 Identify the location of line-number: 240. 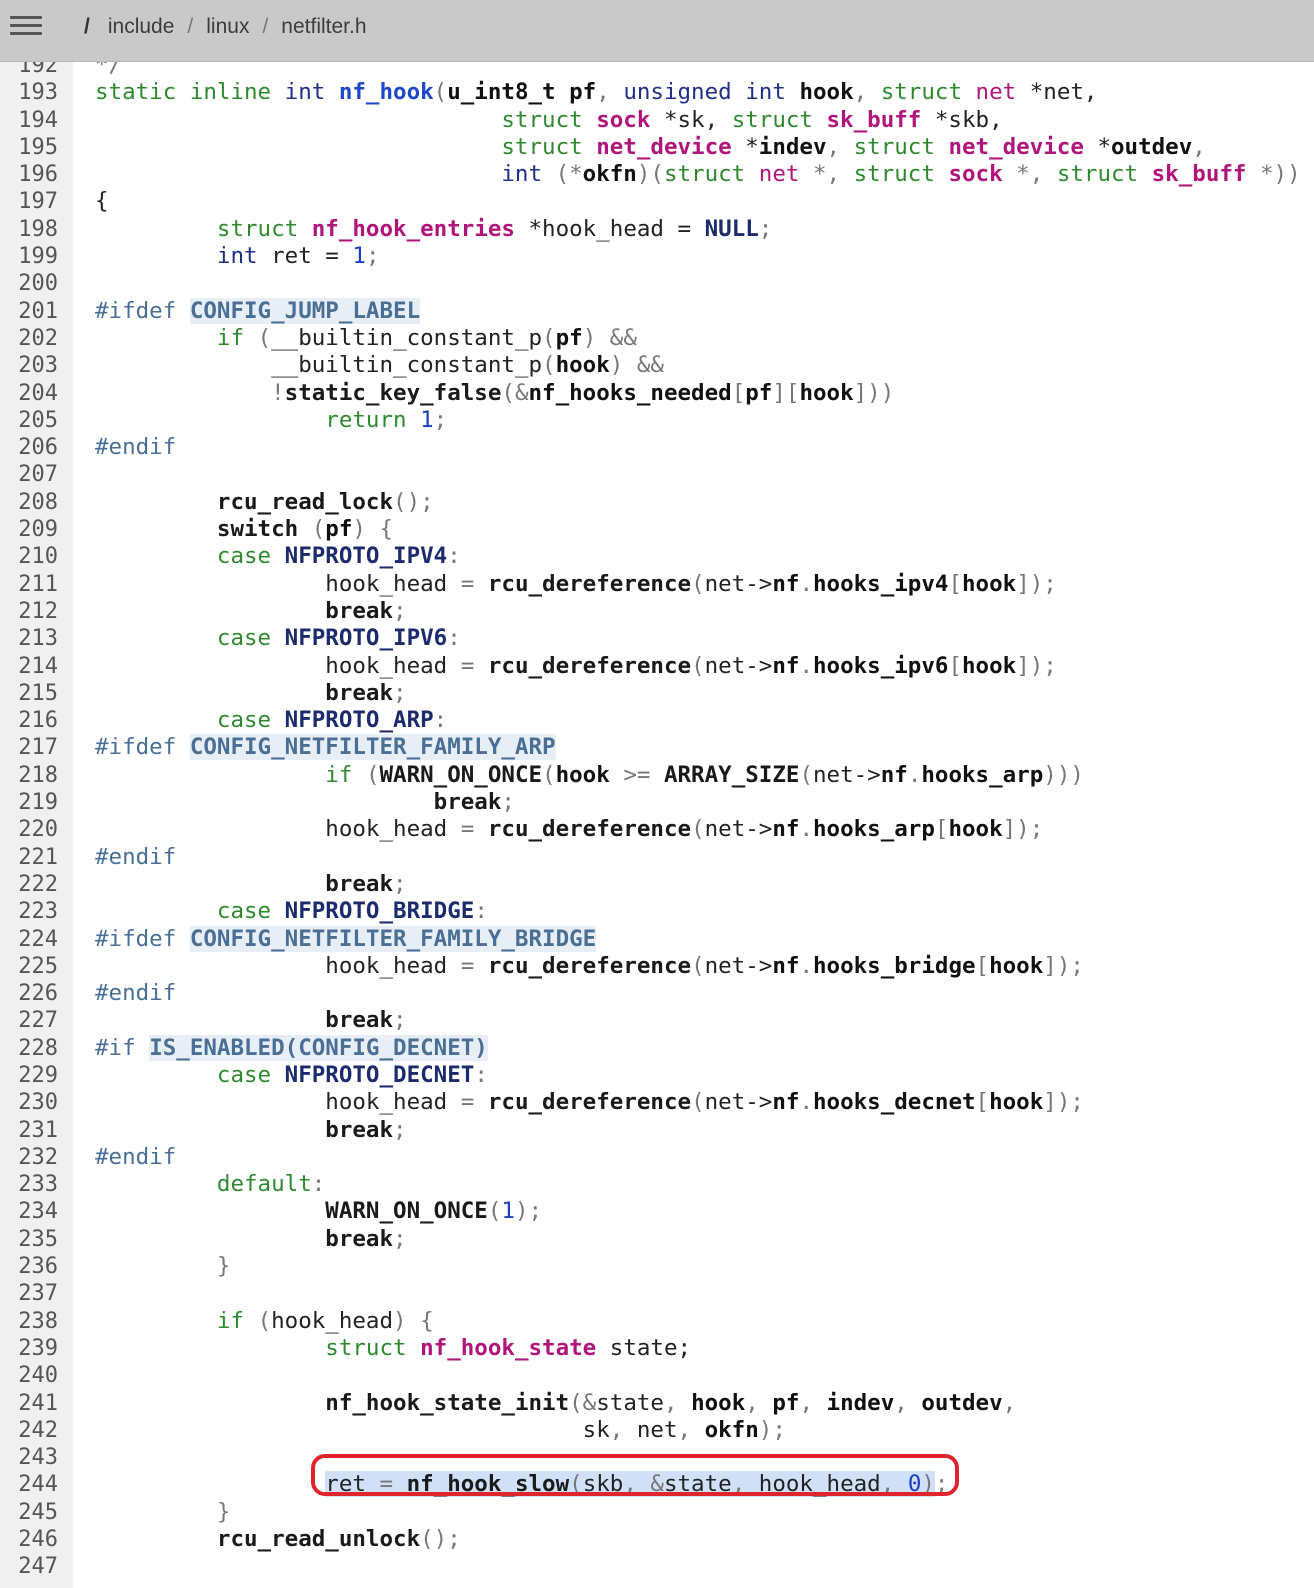
(29, 1375).